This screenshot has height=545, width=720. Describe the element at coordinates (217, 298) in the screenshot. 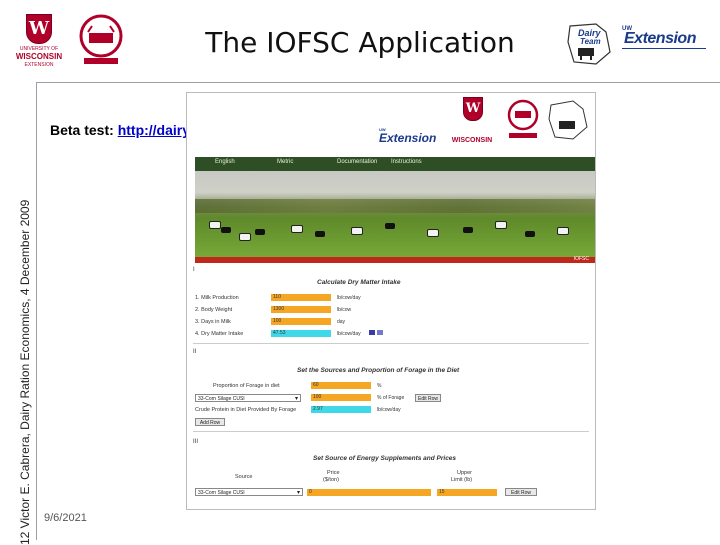

I see `milk-production-label: 1. Milk Production` at that location.